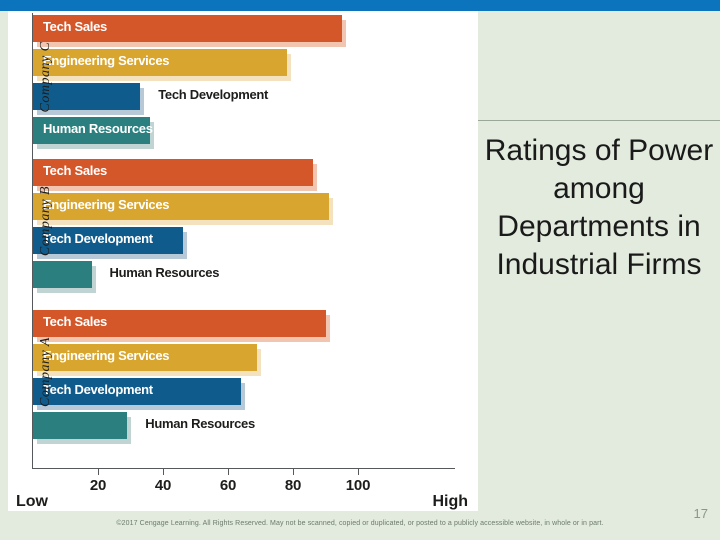 The width and height of the screenshot is (720, 540). What do you see at coordinates (358, 485) in the screenshot?
I see `x-axis-tick-label: 100` at bounding box center [358, 485].